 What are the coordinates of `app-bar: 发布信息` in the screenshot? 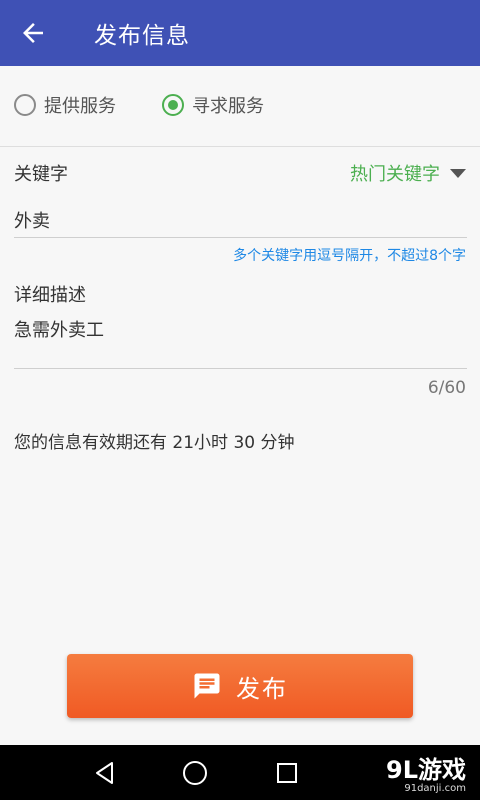 It's located at (240, 33).